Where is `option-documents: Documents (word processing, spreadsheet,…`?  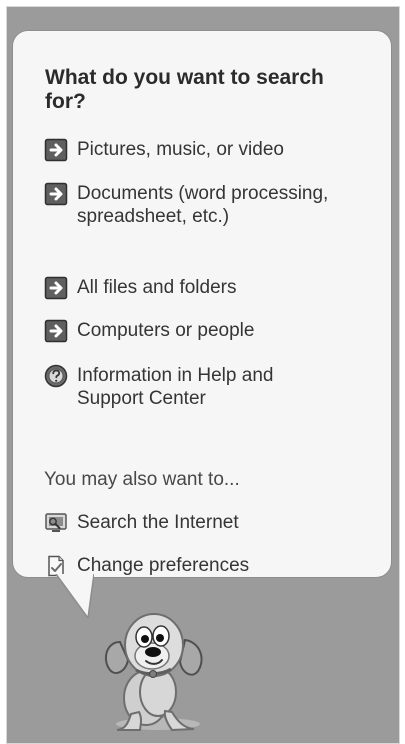 option-documents: Documents (word processing, spreadsheet,… is located at coordinates (204, 205).